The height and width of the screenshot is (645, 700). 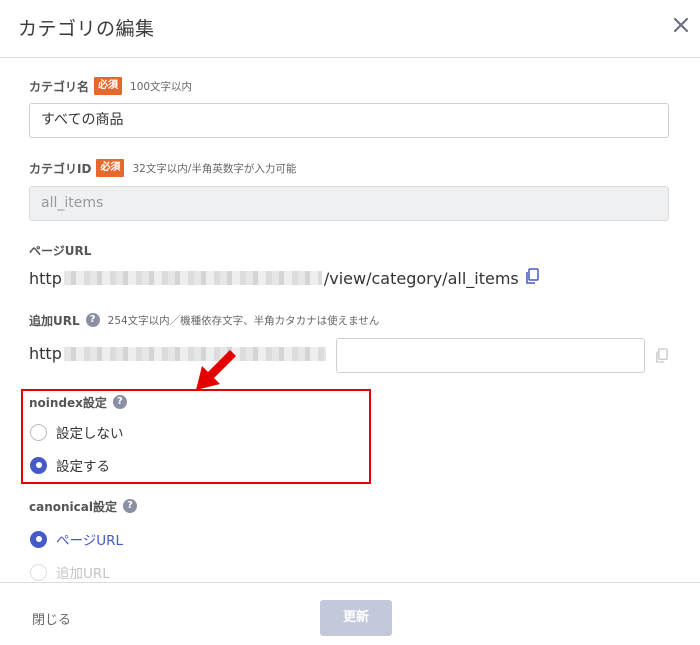 What do you see at coordinates (45, 353) in the screenshot?
I see `extra-url-prefix: http` at bounding box center [45, 353].